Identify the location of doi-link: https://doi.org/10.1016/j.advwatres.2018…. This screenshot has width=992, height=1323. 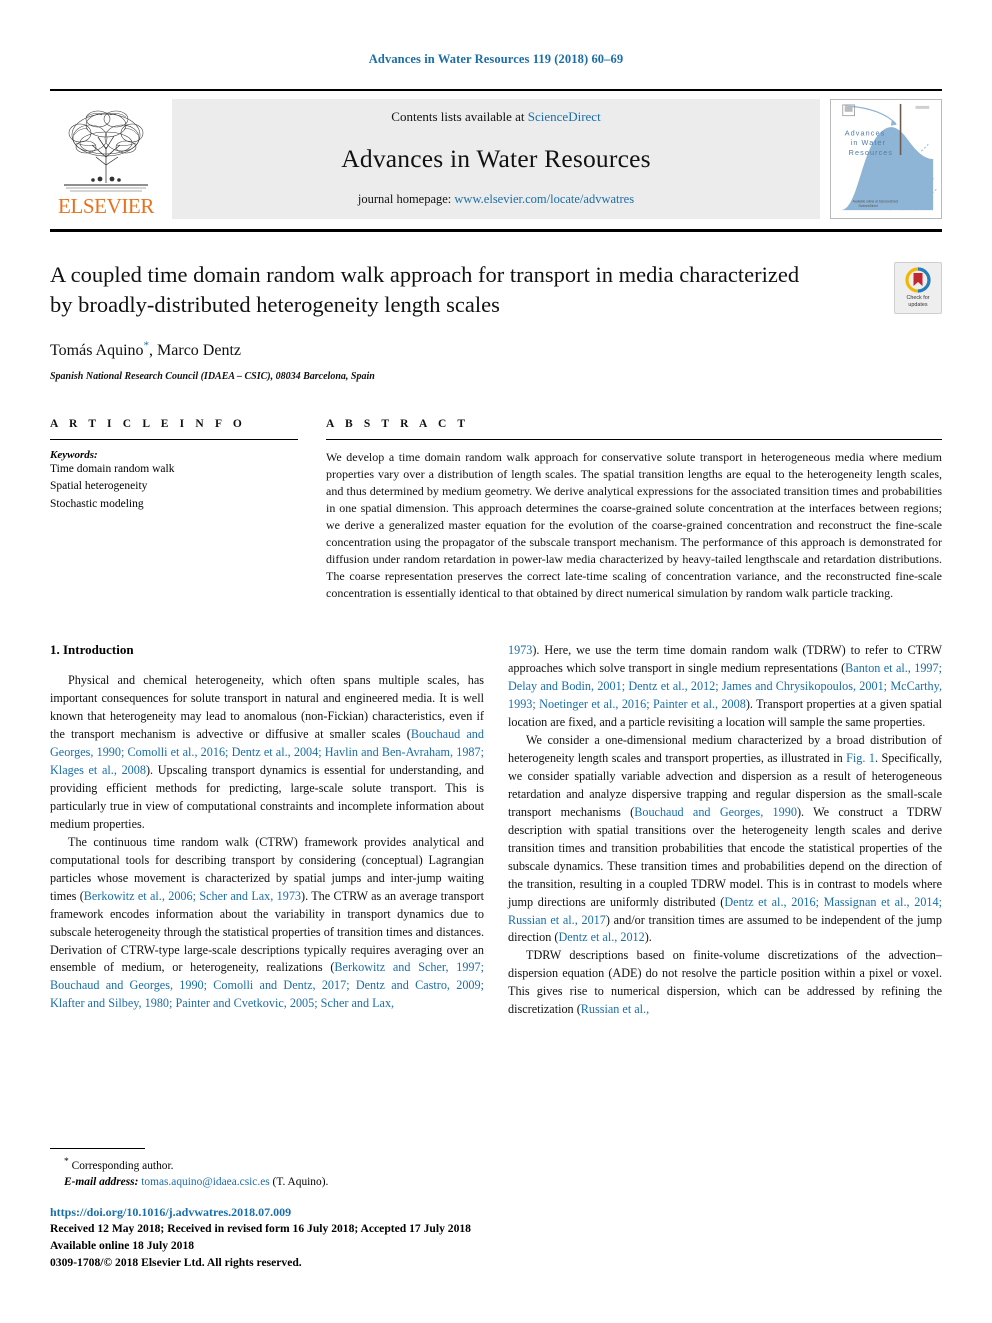
(270, 1212).